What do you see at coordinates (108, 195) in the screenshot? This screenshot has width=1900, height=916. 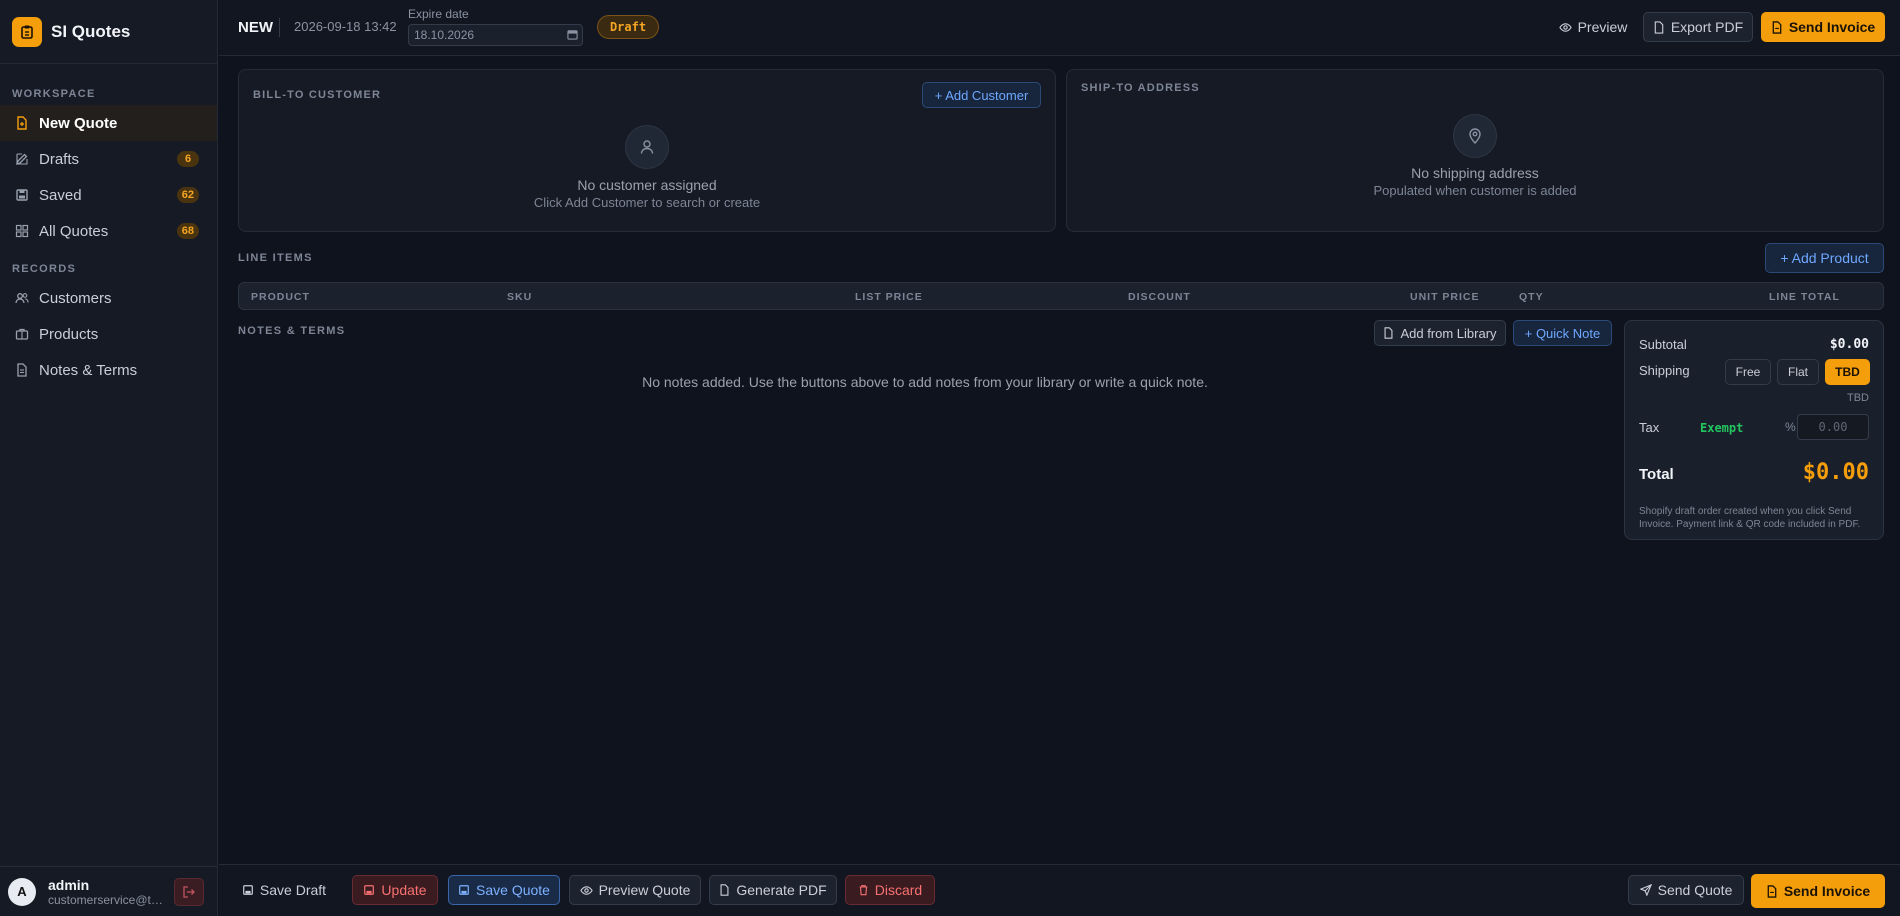 I see `sidebar-item-saved: Saved 62` at bounding box center [108, 195].